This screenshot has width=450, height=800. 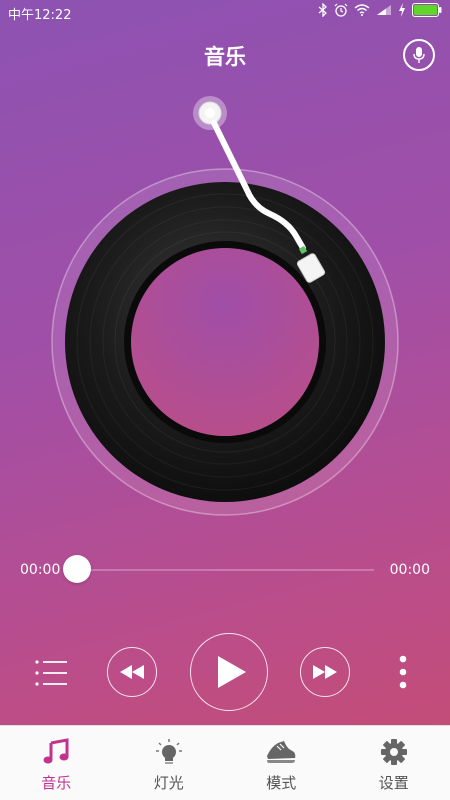 What do you see at coordinates (384, 10) in the screenshot?
I see `signal-icon` at bounding box center [384, 10].